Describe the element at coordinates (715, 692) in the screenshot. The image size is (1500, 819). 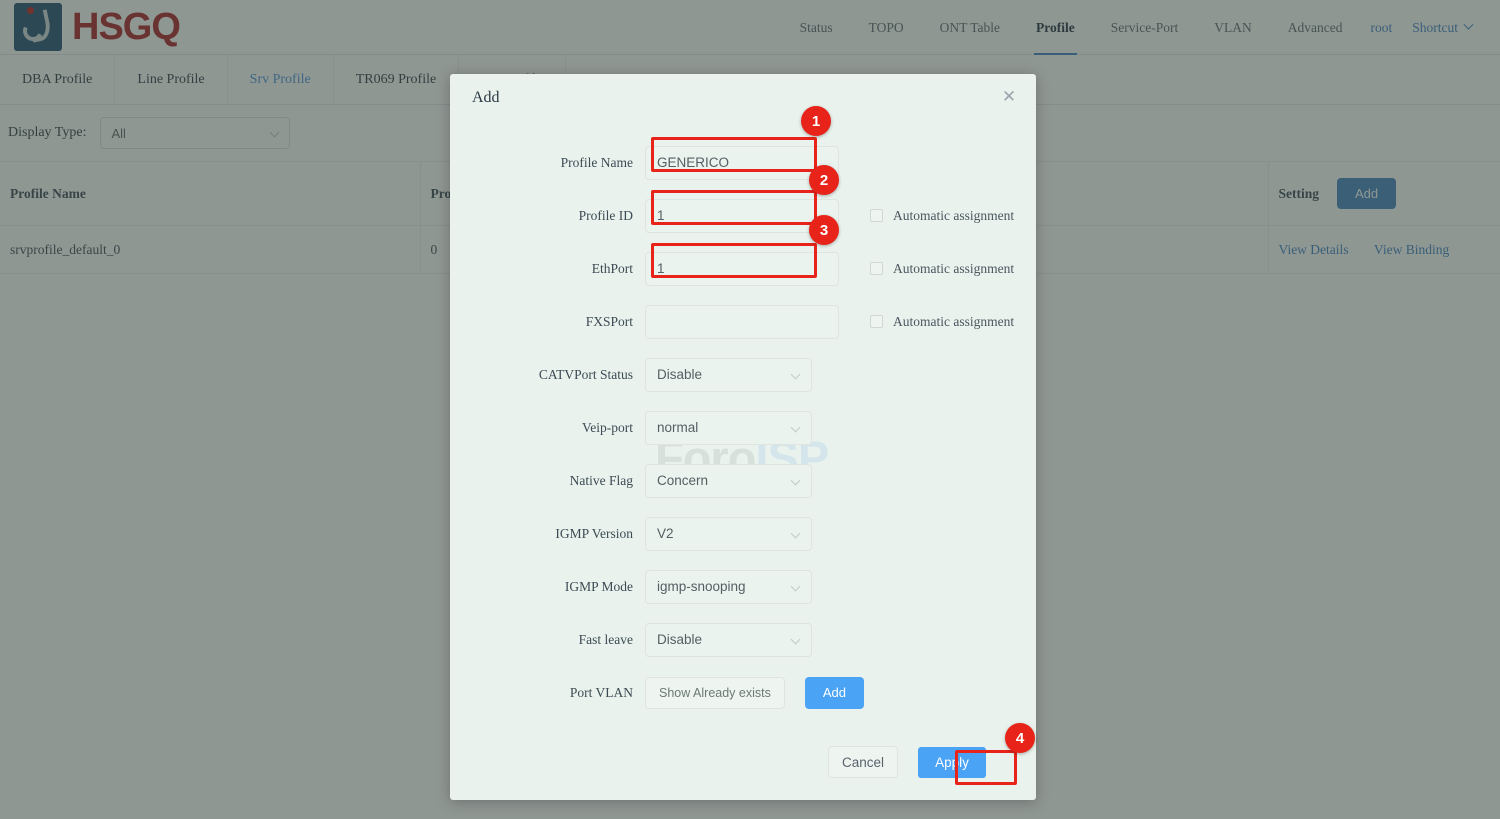
I see `show-already-exists-button: Show Already exists` at that location.